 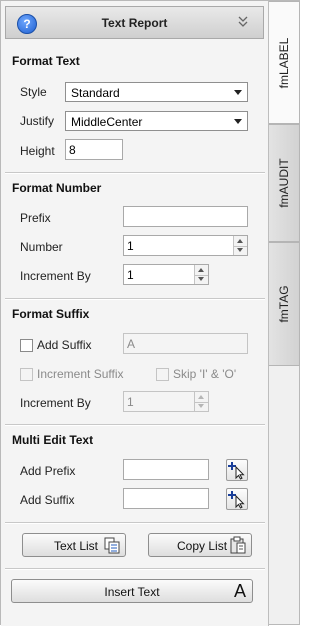 I want to click on style-dropdown: Standard, so click(x=156, y=92).